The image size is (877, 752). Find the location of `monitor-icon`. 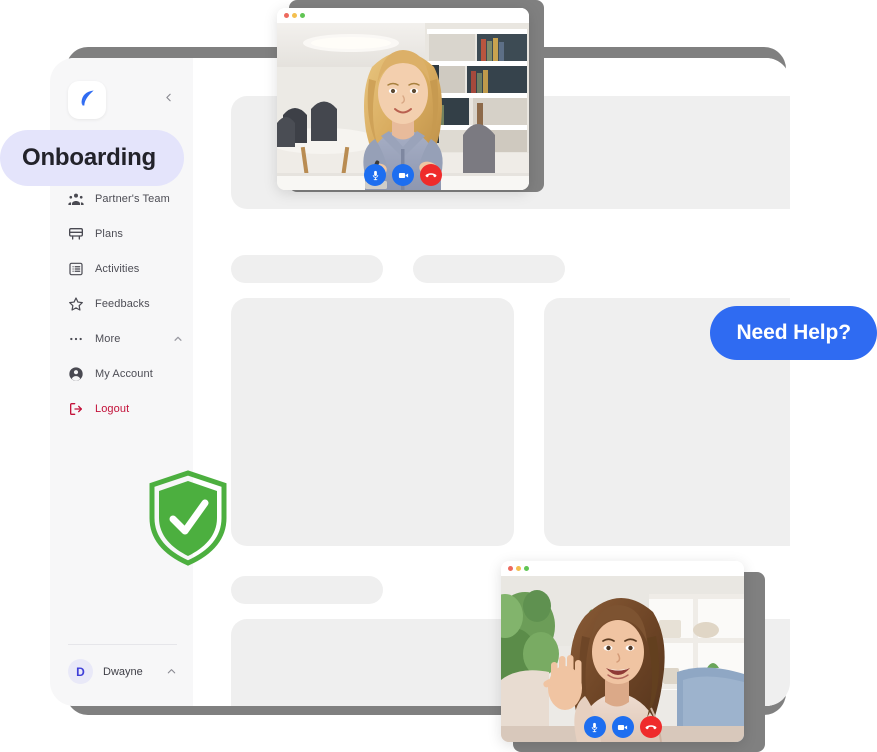

monitor-icon is located at coordinates (75, 233).